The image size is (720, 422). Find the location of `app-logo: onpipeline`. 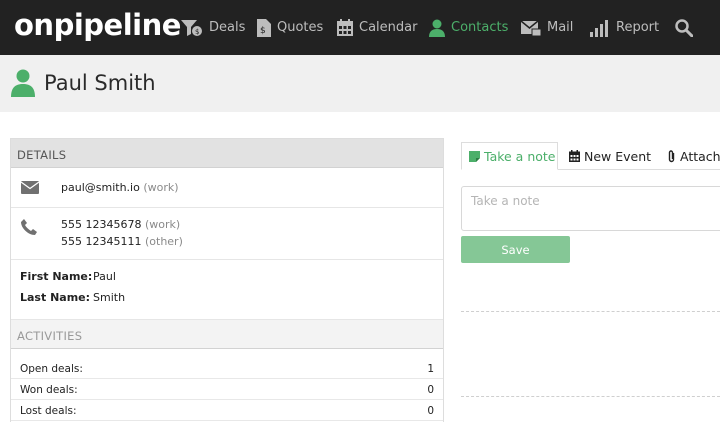

app-logo: onpipeline is located at coordinates (97, 25).